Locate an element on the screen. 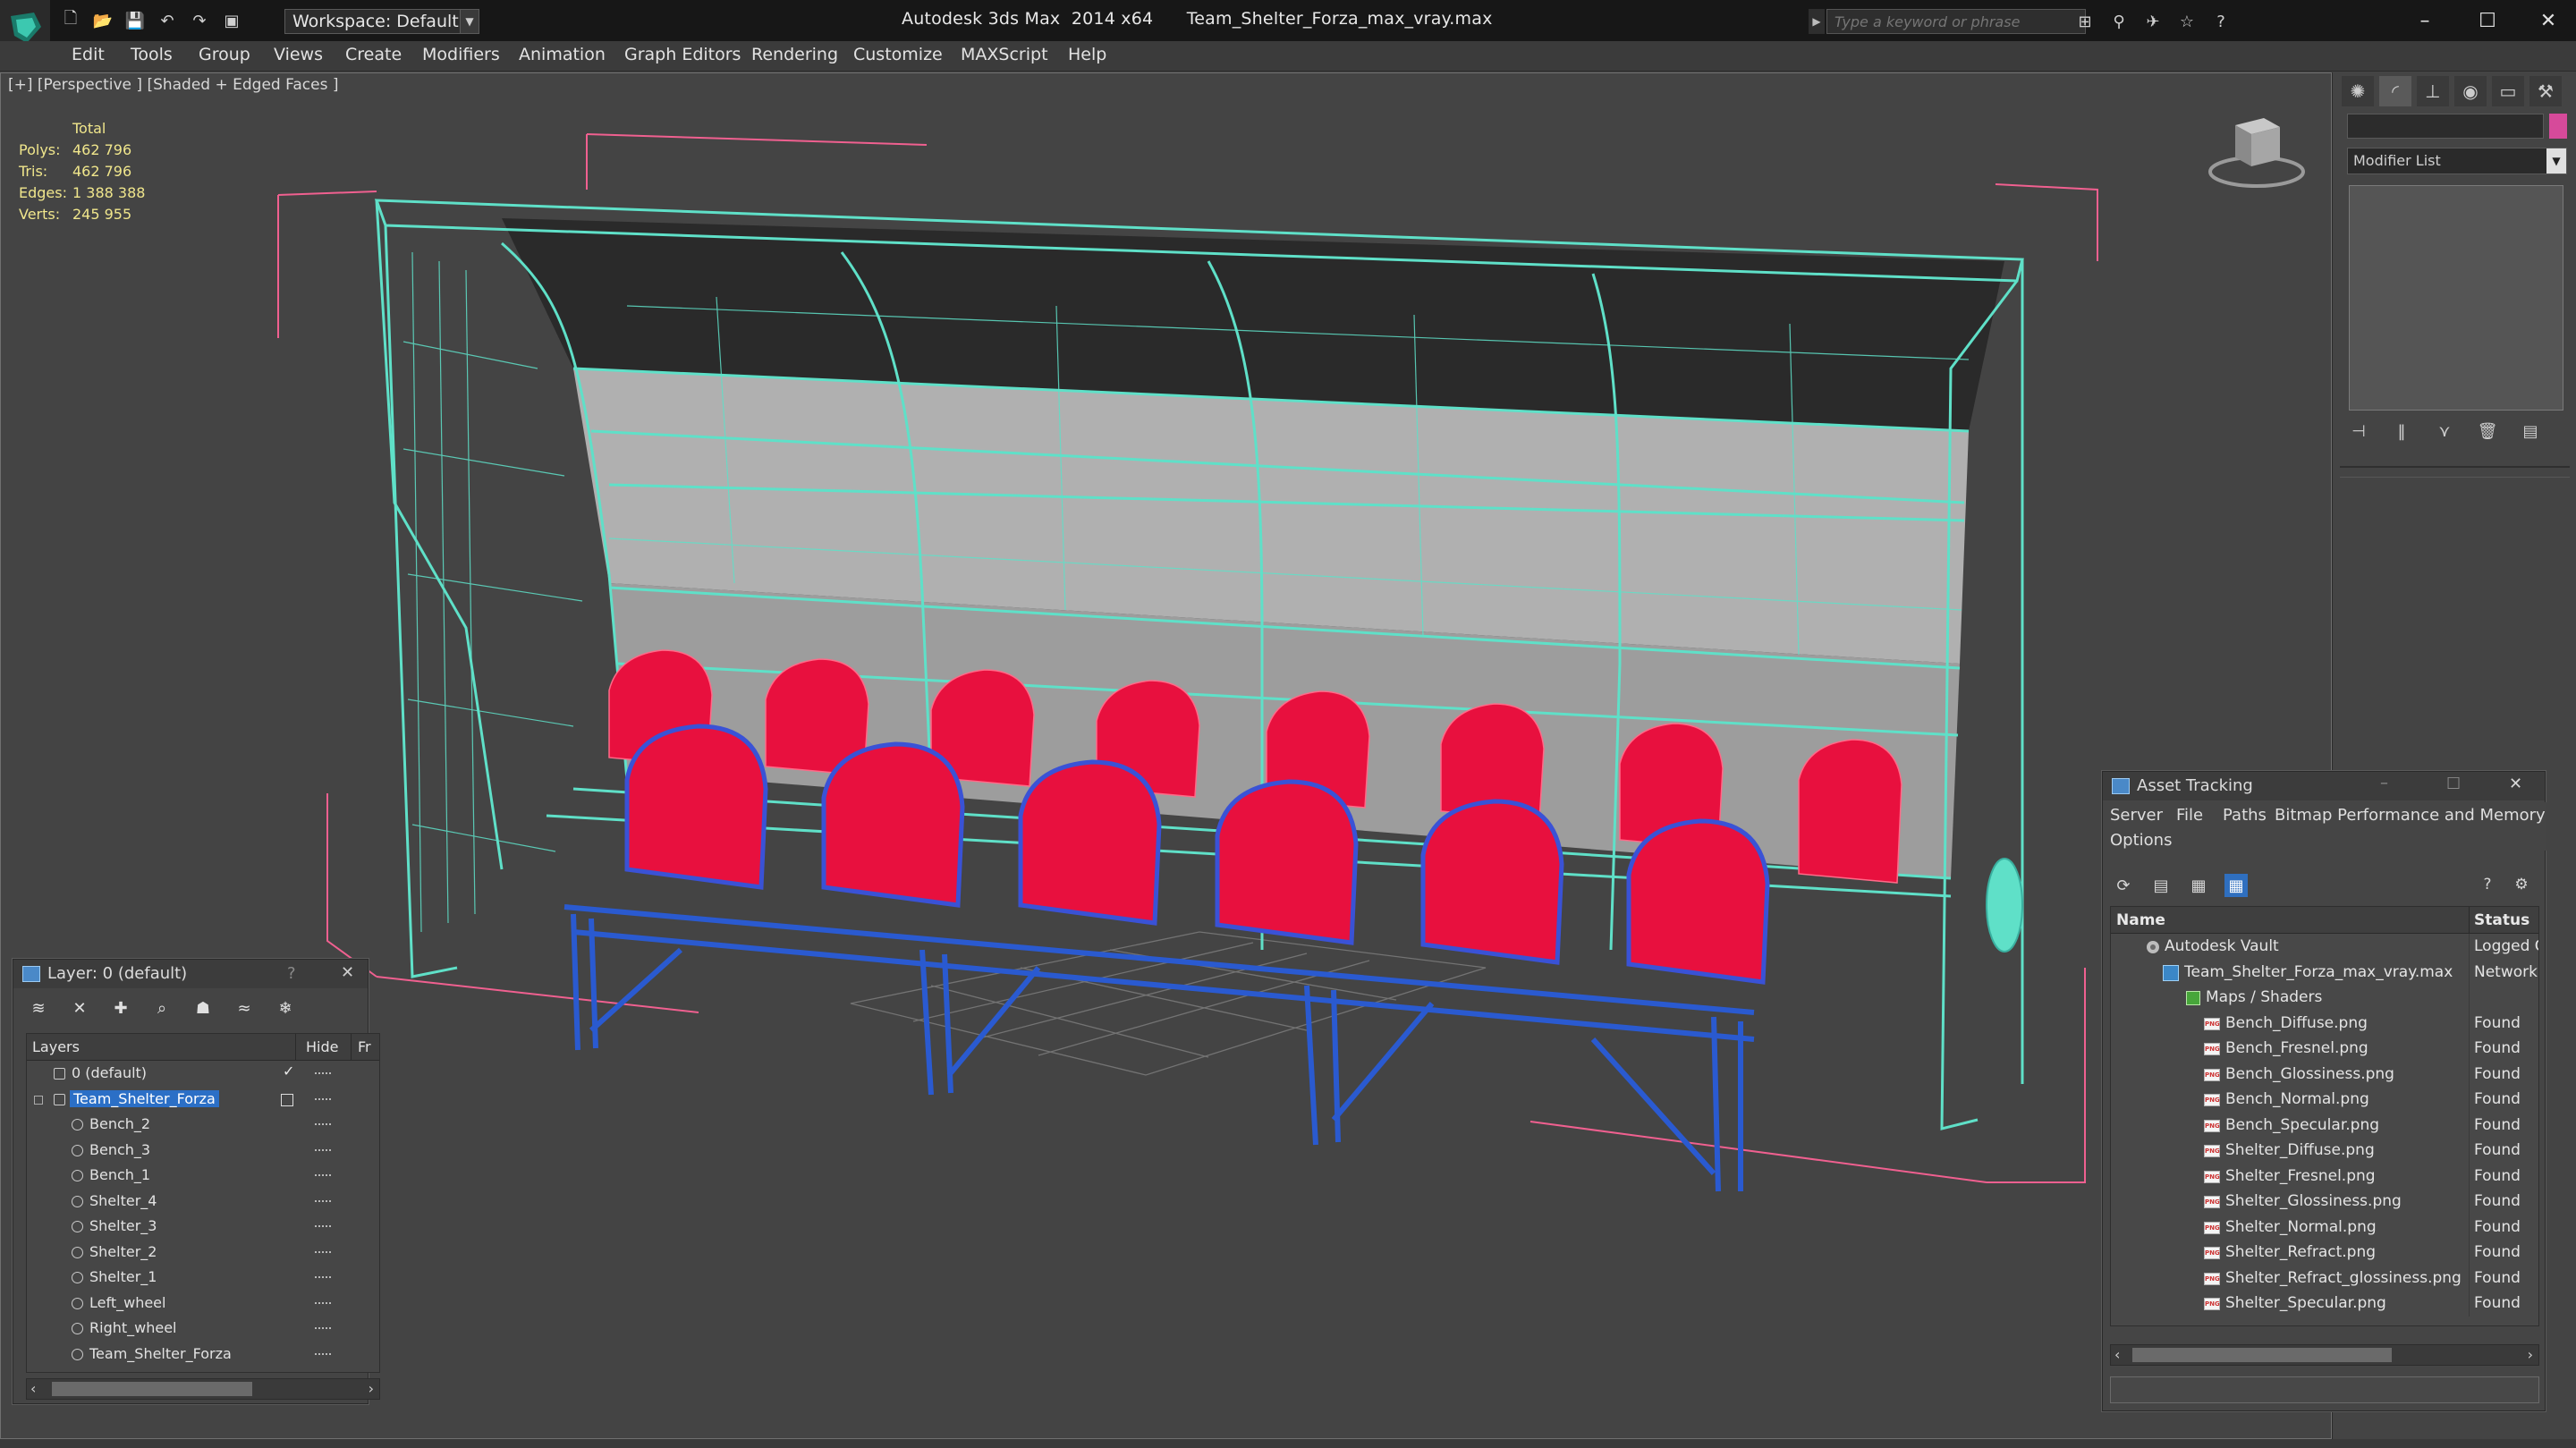 This screenshot has width=2576, height=1448. workspace-dropdown-arrow: ▼ is located at coordinates (469, 21).